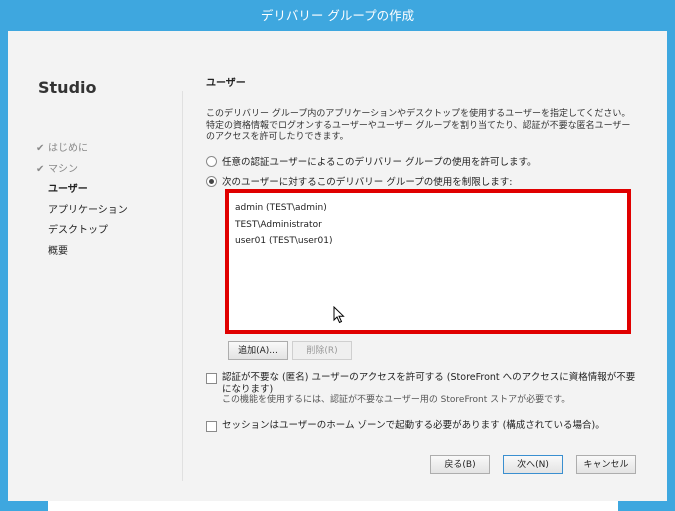 The image size is (675, 511). What do you see at coordinates (211, 426) in the screenshot?
I see `home-zone-checkbox` at bounding box center [211, 426].